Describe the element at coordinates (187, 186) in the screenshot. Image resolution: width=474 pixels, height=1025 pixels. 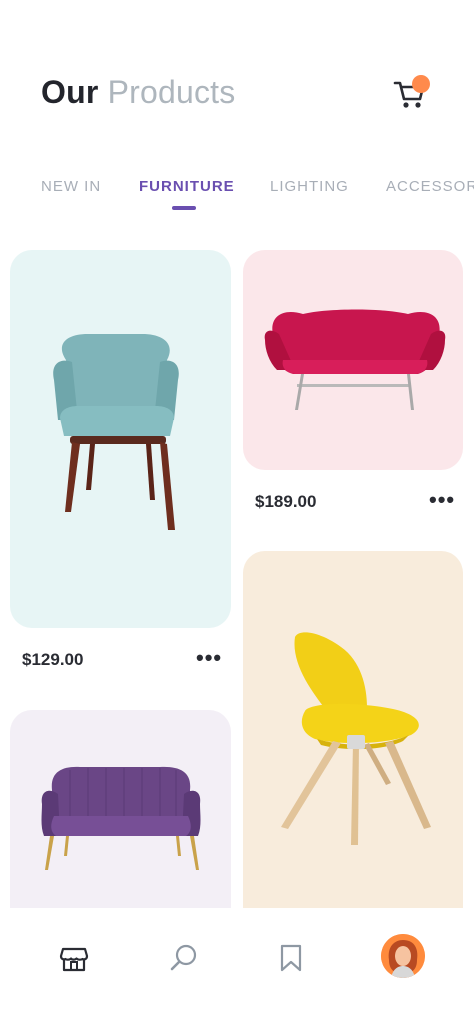
I see `tab-furniture: FURNITURE` at that location.